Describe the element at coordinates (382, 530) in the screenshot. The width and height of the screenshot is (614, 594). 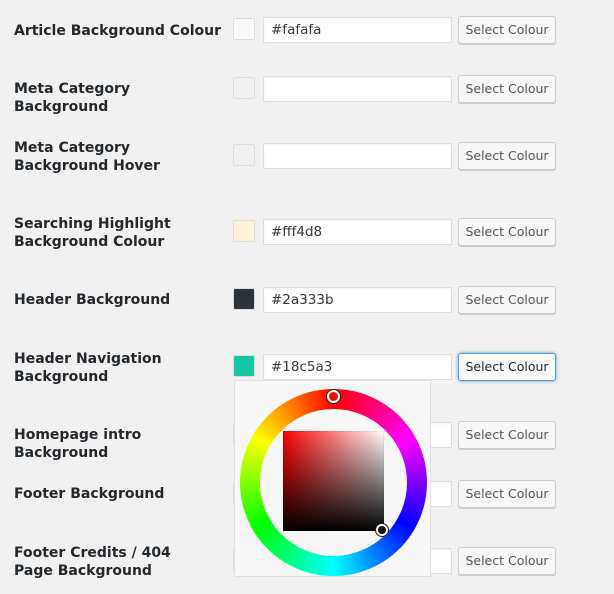
I see `colour-handle` at that location.